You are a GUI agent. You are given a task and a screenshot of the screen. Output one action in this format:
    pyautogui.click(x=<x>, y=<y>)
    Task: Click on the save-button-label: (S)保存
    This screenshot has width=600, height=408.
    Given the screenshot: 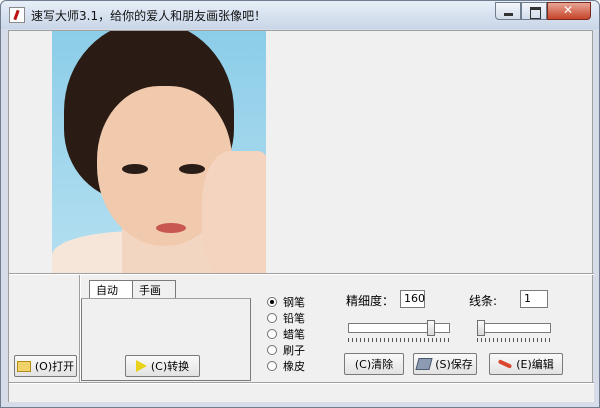 What is the action you would take?
    pyautogui.click(x=454, y=364)
    